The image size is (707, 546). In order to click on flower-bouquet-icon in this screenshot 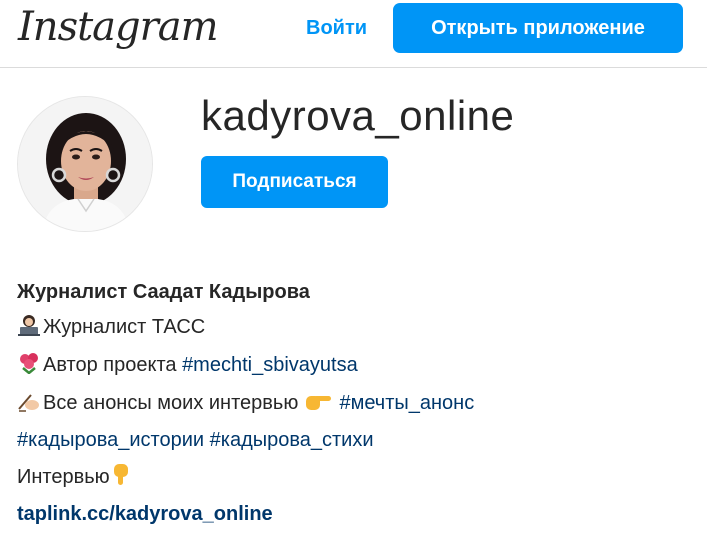, I will do `click(29, 366)`.